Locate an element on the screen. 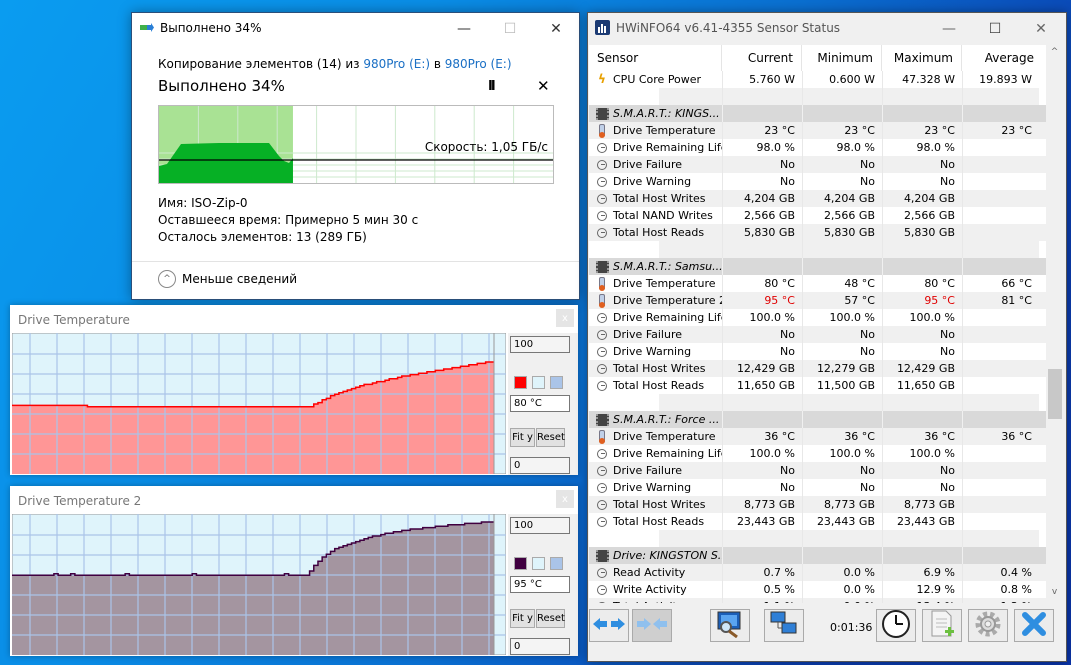 This screenshot has width=1071, height=665. network-button is located at coordinates (784, 625).